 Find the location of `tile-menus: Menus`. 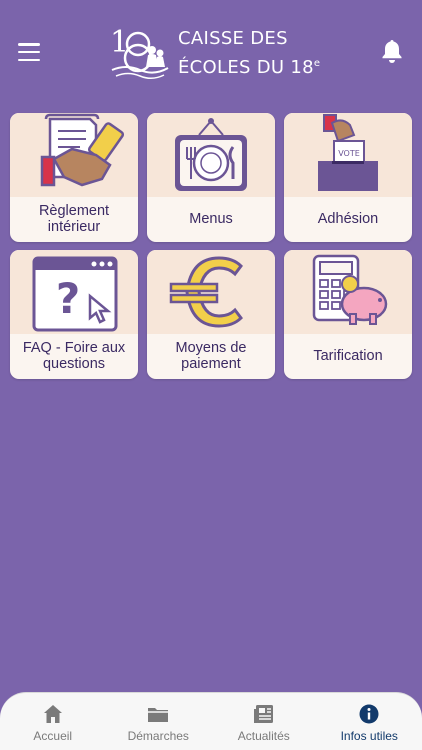

tile-menus: Menus is located at coordinates (211, 177).